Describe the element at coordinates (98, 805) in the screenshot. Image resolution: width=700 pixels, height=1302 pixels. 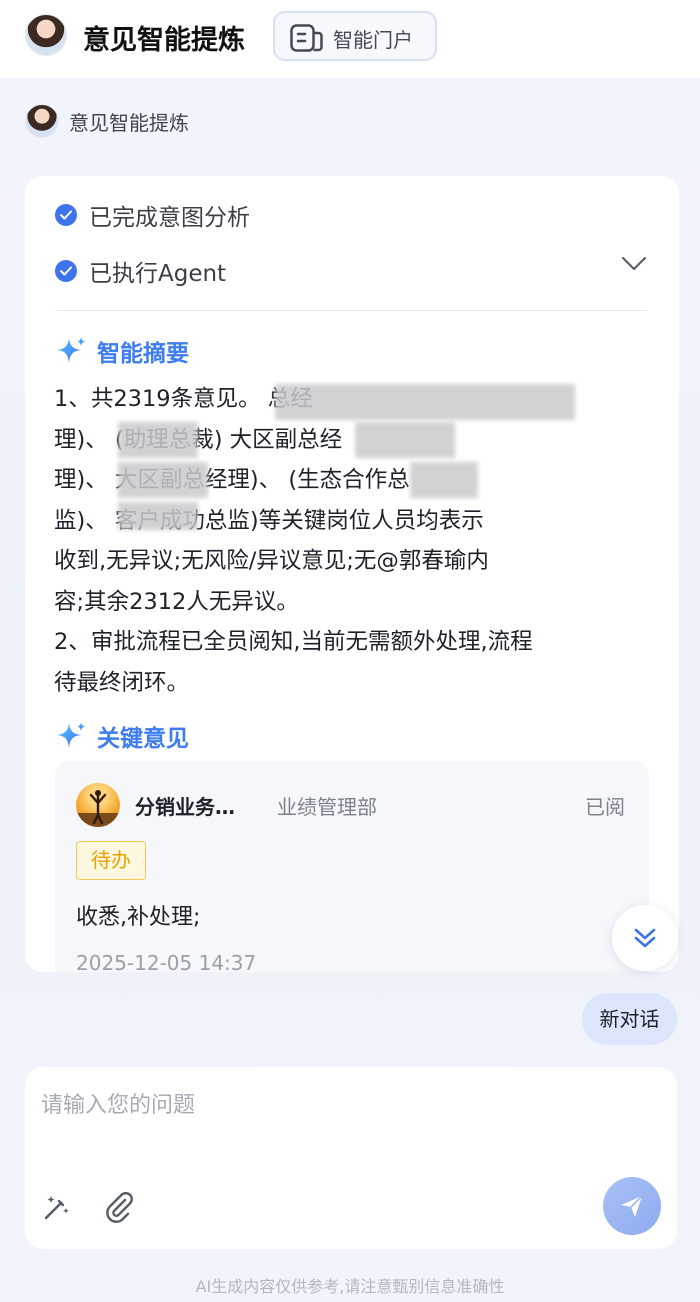
I see `user-avatar` at that location.